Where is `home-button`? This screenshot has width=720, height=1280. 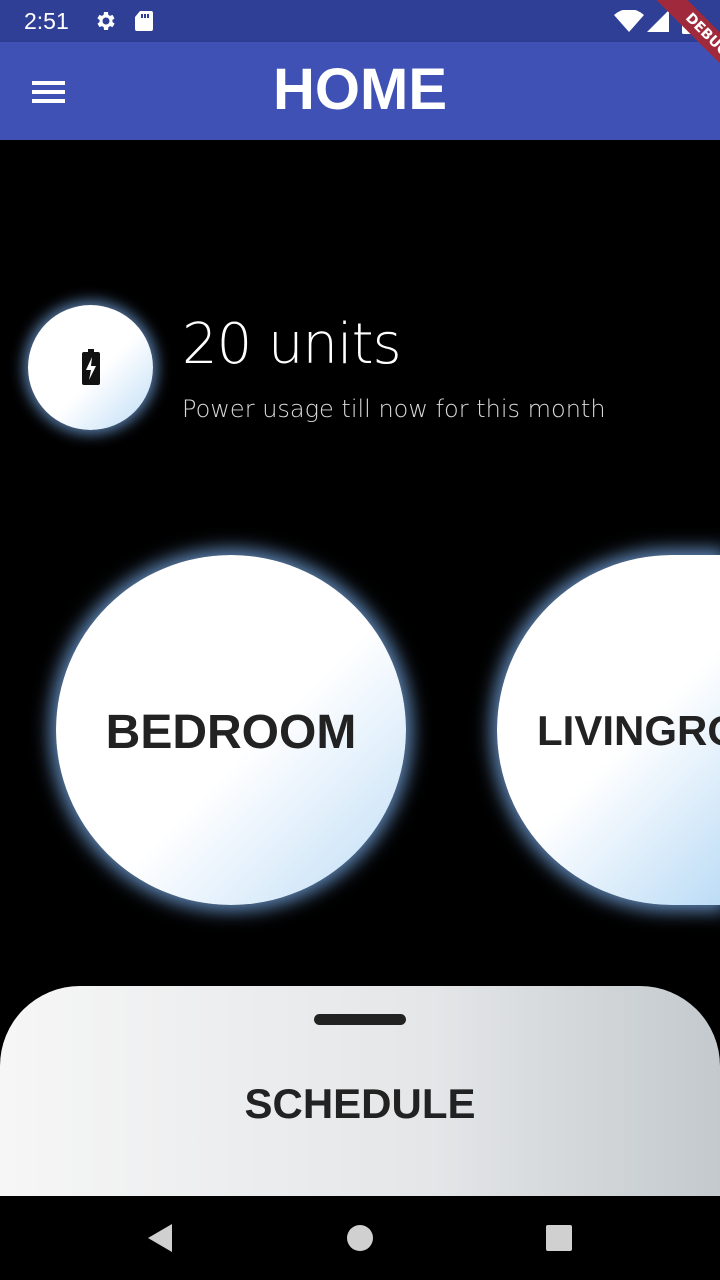 home-button is located at coordinates (360, 1238).